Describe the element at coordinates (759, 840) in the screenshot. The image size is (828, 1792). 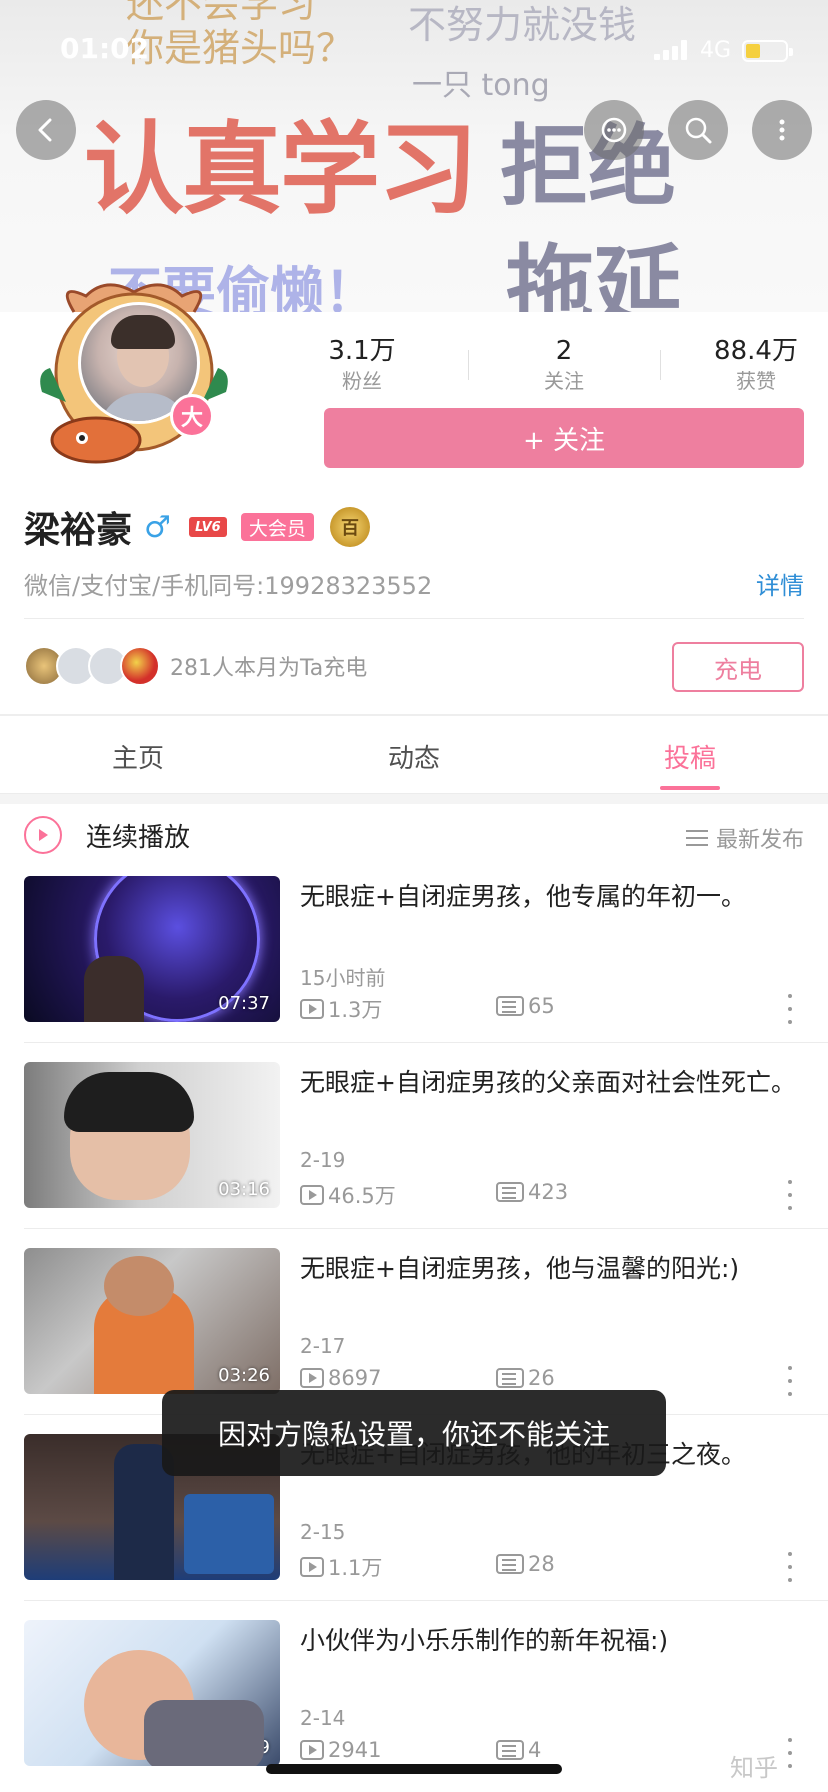
I see `sort-label: 最新发布` at that location.